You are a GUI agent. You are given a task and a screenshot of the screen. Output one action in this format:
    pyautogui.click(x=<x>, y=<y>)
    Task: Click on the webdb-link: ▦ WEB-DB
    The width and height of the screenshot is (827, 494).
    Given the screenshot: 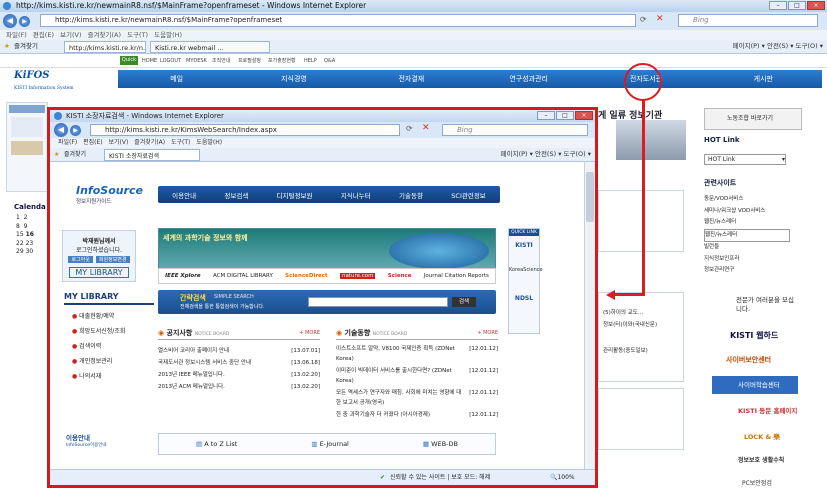 What is the action you would take?
    pyautogui.click(x=440, y=444)
    